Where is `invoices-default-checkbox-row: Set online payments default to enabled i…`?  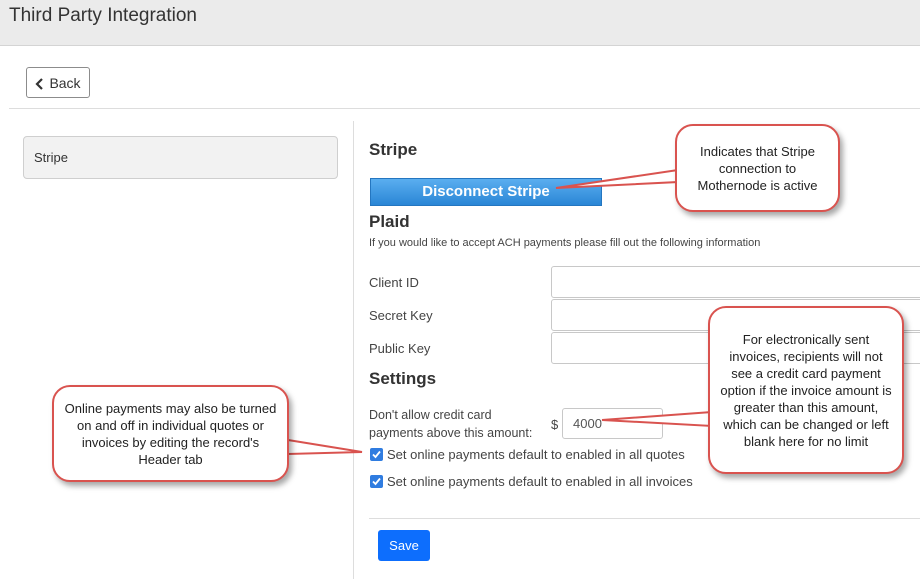
invoices-default-checkbox-row: Set online payments default to enabled i… is located at coordinates (531, 481).